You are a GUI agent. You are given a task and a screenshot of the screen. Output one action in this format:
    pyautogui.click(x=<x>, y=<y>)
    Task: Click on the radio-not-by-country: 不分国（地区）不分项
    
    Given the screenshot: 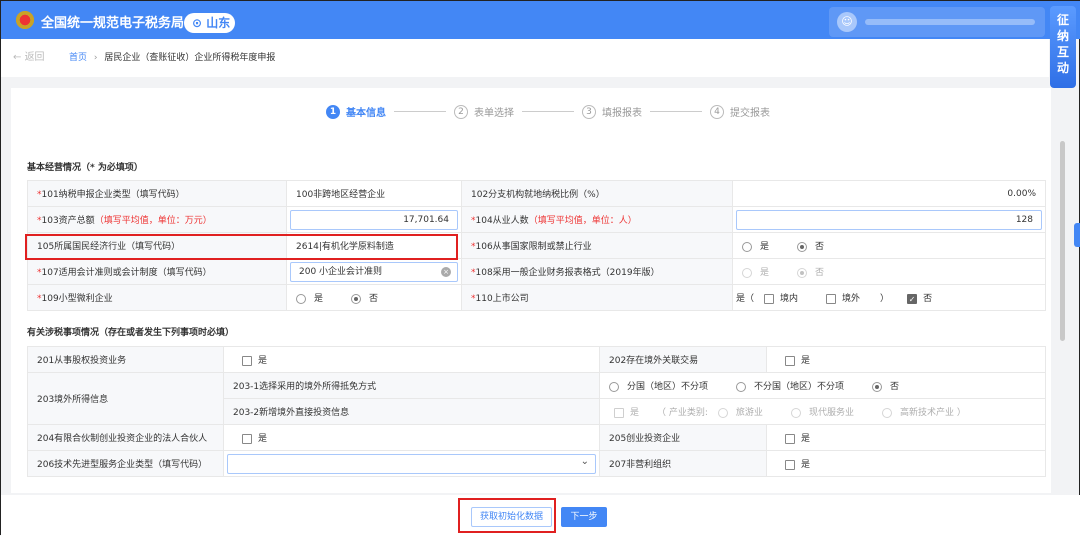 What is the action you would take?
    pyautogui.click(x=790, y=386)
    